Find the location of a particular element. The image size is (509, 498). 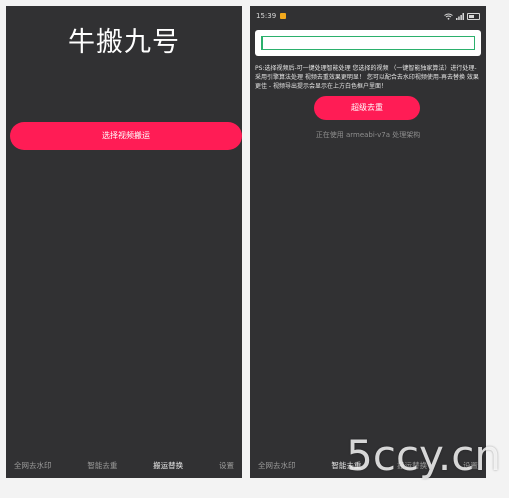

notification-icon is located at coordinates (283, 16).